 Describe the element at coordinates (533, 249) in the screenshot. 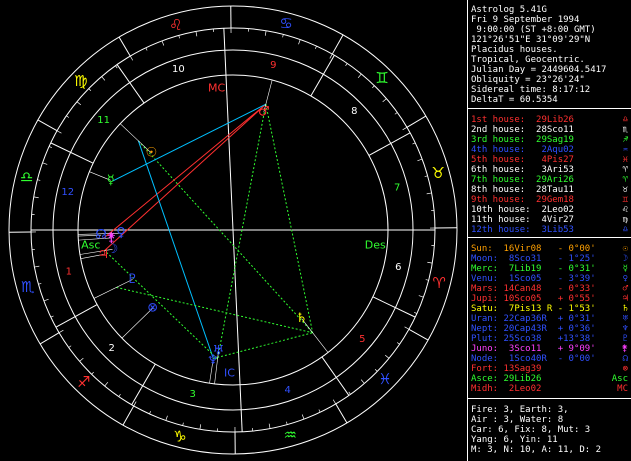

I see `planet-row: Sun: 16Vir08 - 0°00'` at that location.